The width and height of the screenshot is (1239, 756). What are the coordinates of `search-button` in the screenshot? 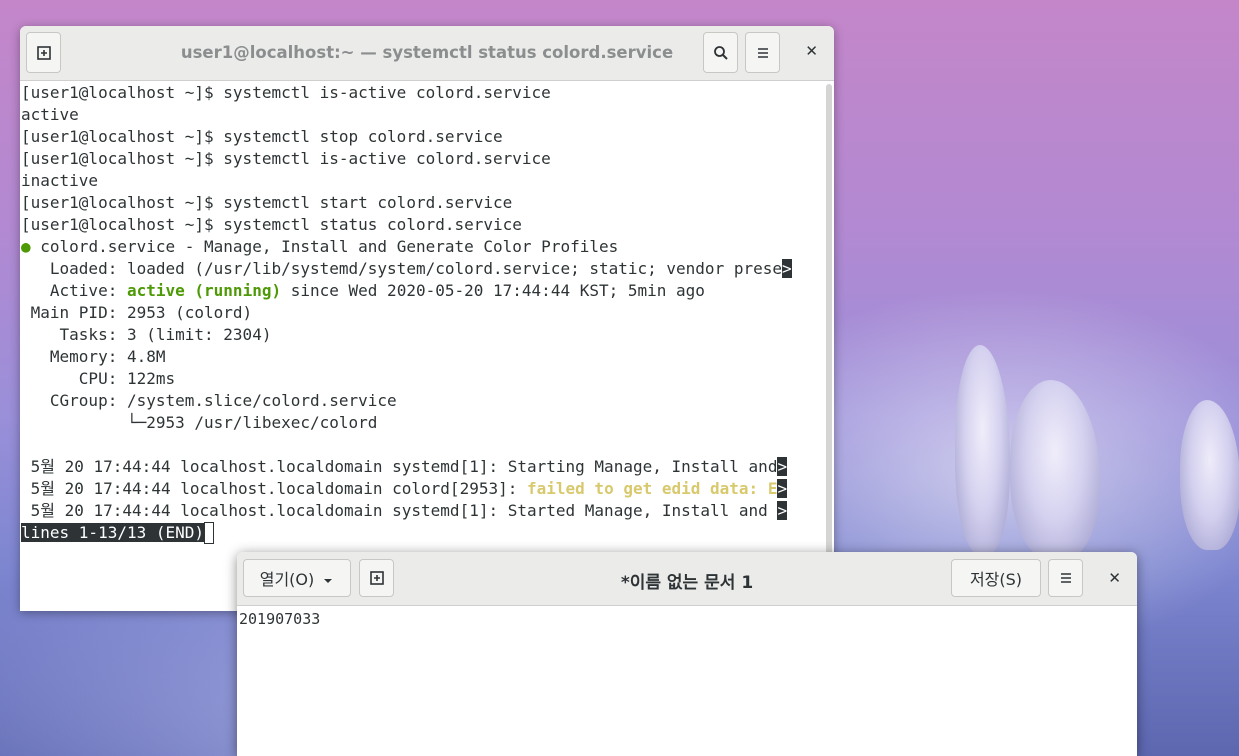 It's located at (720, 52).